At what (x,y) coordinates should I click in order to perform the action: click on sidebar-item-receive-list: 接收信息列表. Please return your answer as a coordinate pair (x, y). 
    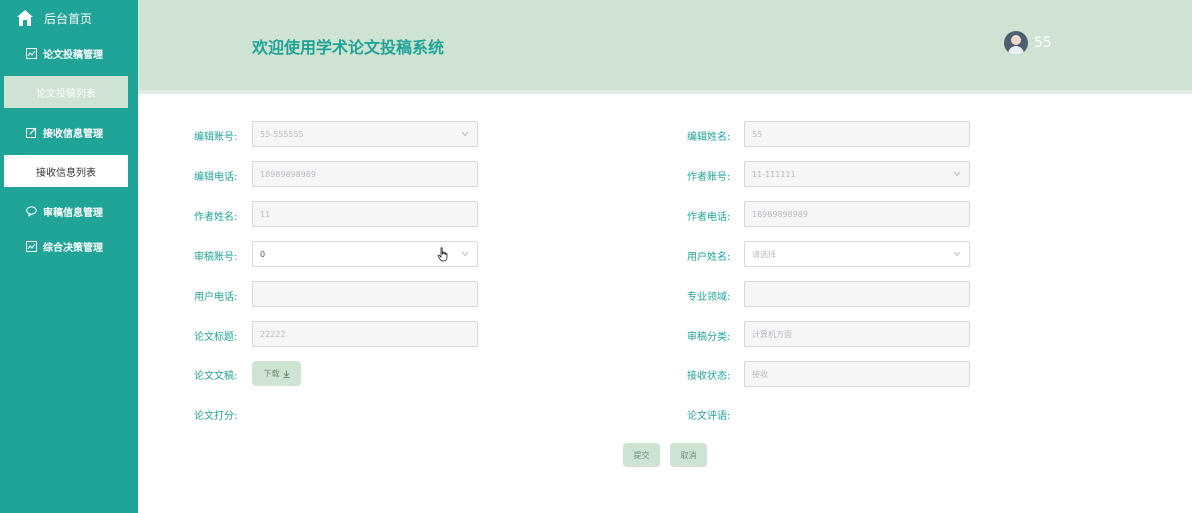
    Looking at the image, I should click on (66, 171).